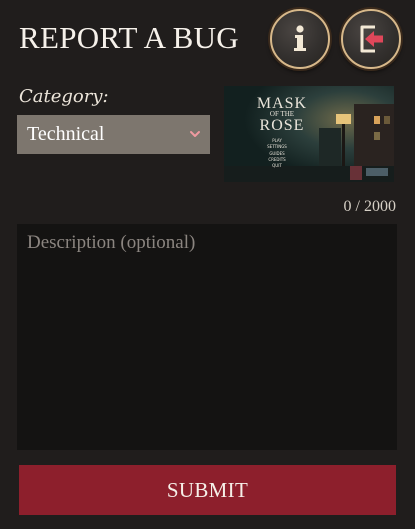  What do you see at coordinates (369, 206) in the screenshot?
I see `character-counter: 0 / 2000` at bounding box center [369, 206].